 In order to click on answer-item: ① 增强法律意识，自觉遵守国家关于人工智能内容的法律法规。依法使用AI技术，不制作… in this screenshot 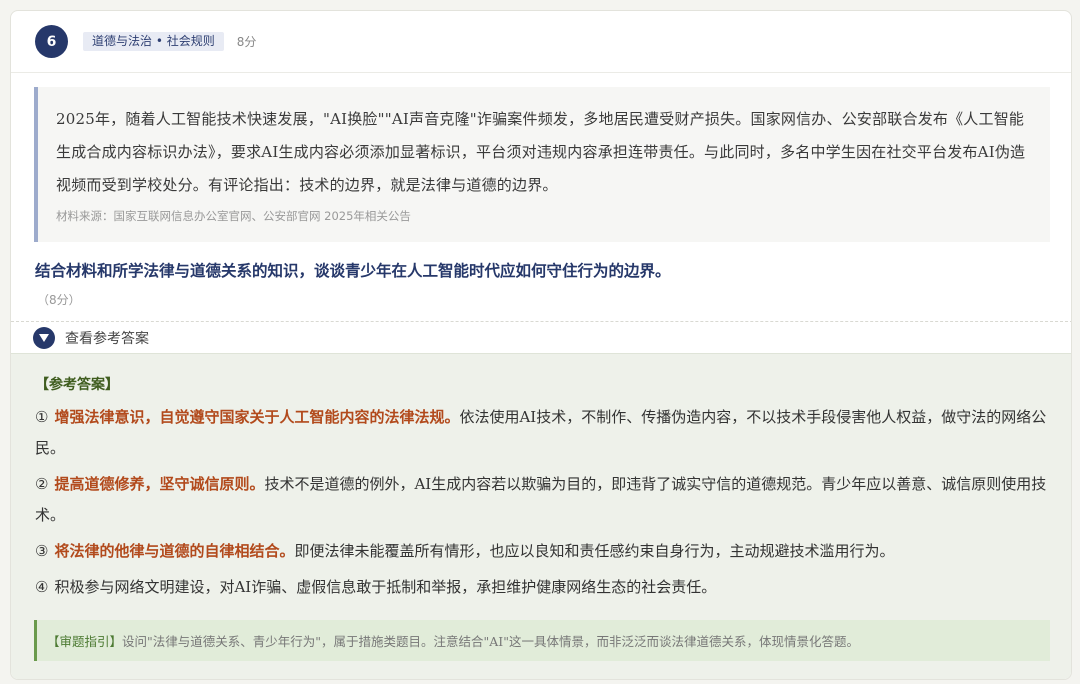, I will do `click(542, 433)`.